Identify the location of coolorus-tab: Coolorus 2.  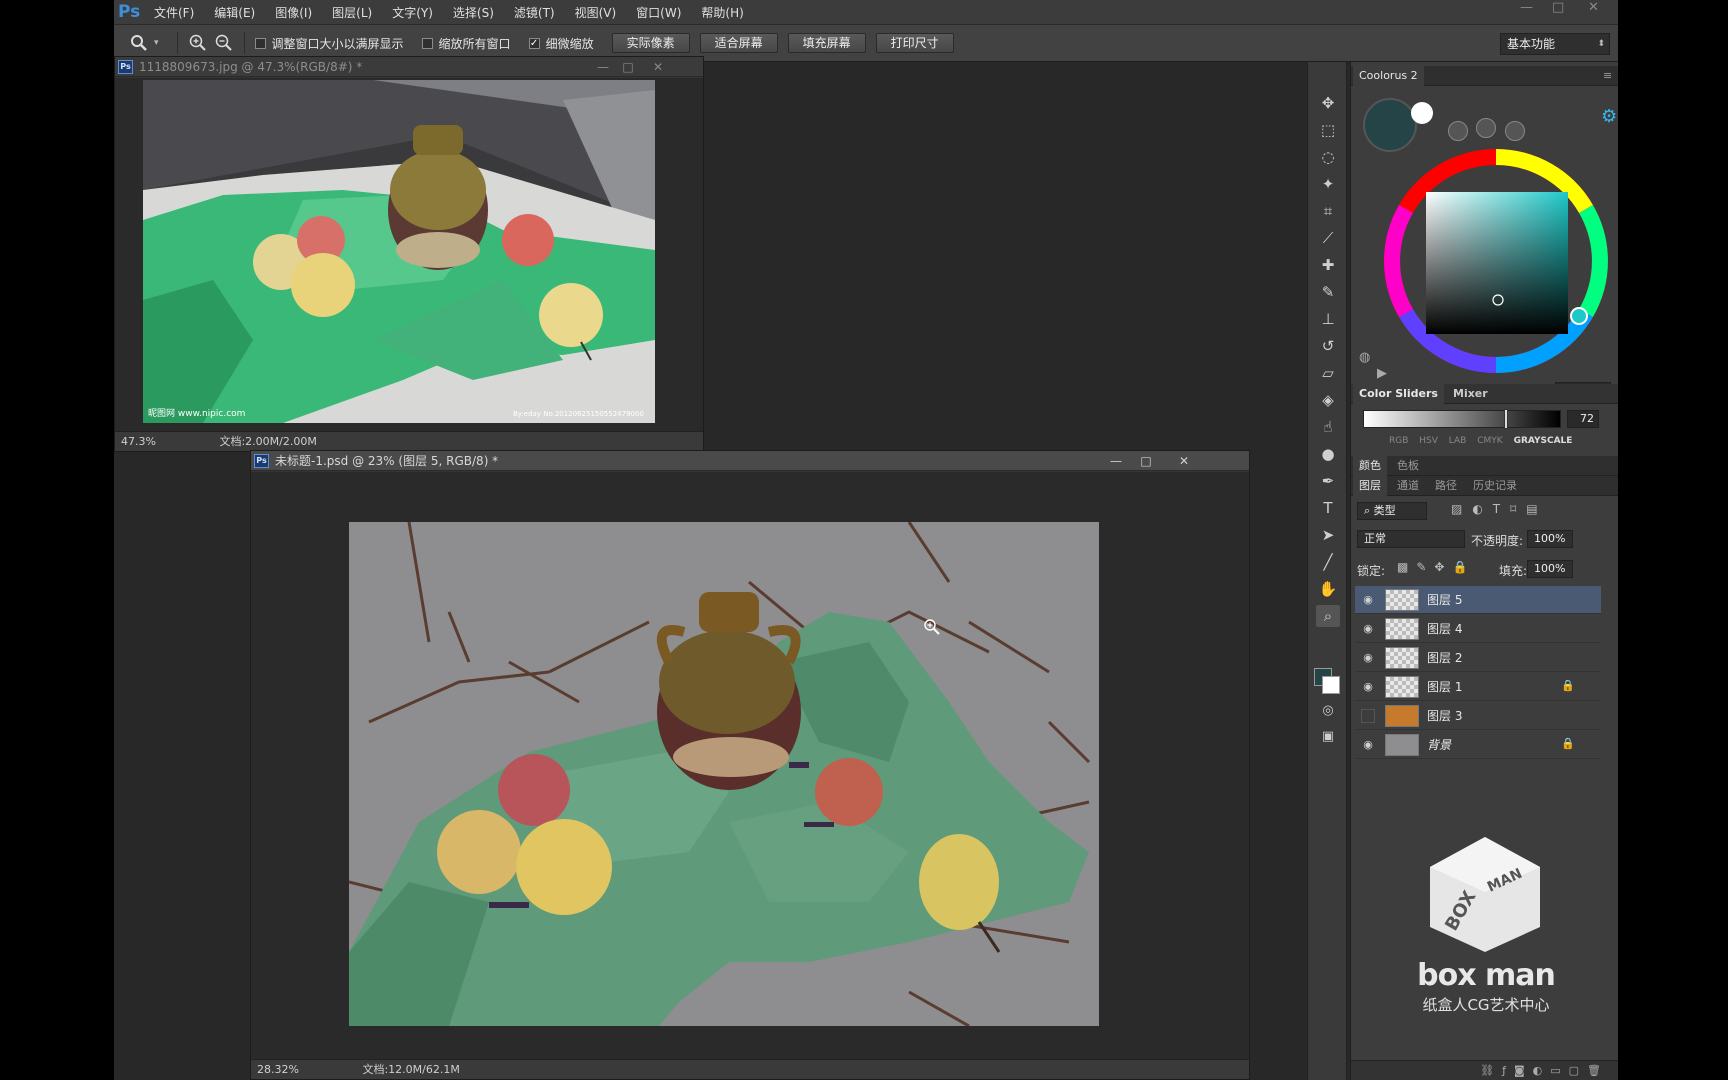
(1388, 76).